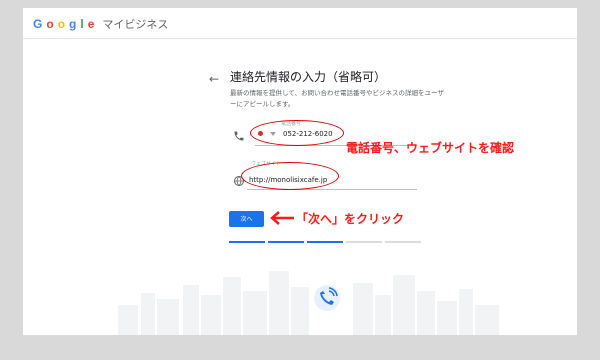 The height and width of the screenshot is (360, 600). I want to click on page-title: 連絡先情報の入力（省略可）, so click(308, 77).